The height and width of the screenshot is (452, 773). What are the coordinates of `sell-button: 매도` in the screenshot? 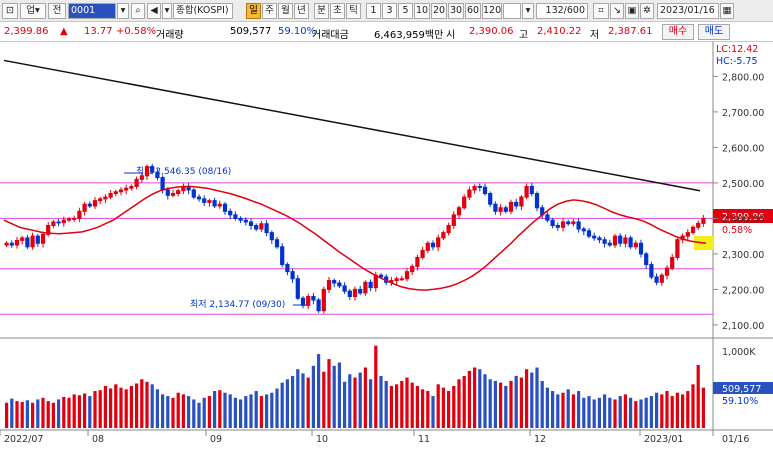 It's located at (714, 32).